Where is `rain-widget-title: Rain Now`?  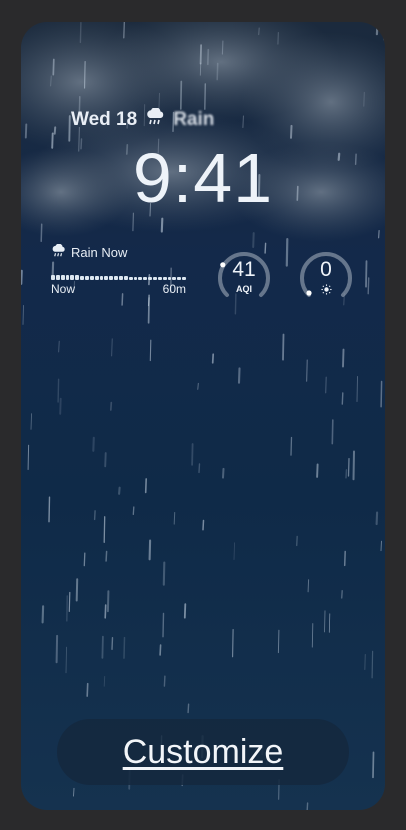
rain-widget-title: Rain Now is located at coordinates (99, 252).